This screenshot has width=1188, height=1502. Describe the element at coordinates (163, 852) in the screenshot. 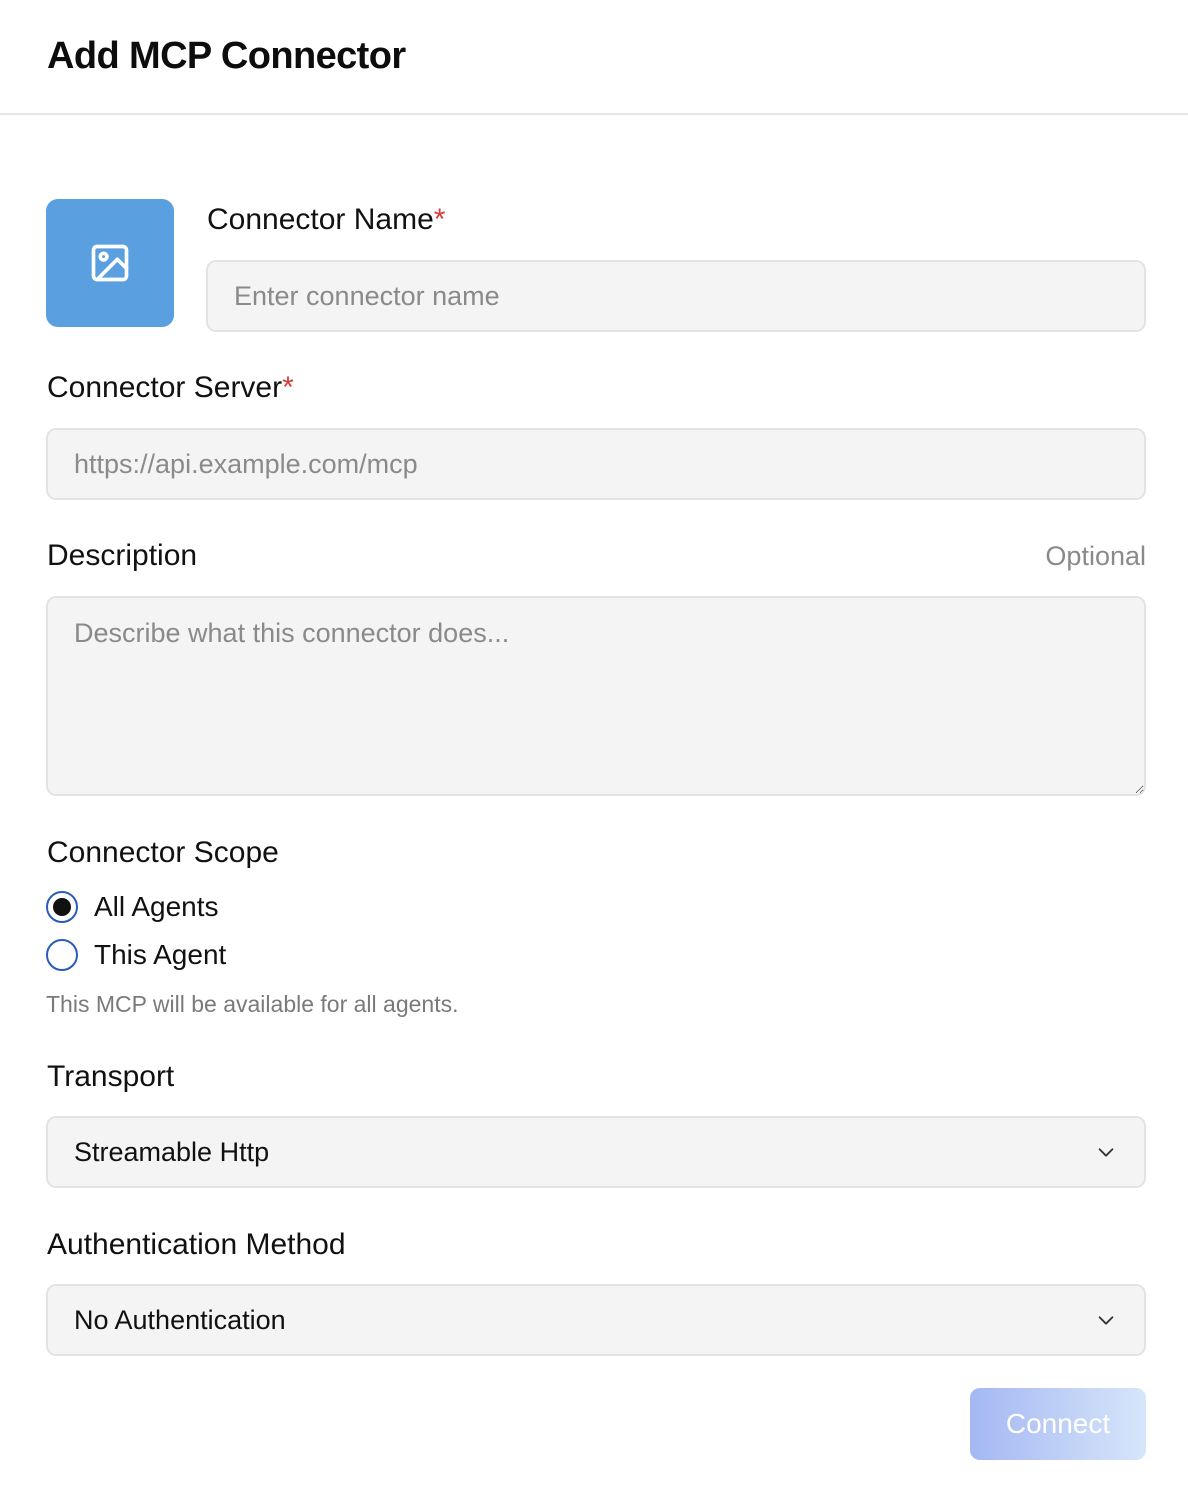

I see `connector-scope-label: Connector Scope` at that location.